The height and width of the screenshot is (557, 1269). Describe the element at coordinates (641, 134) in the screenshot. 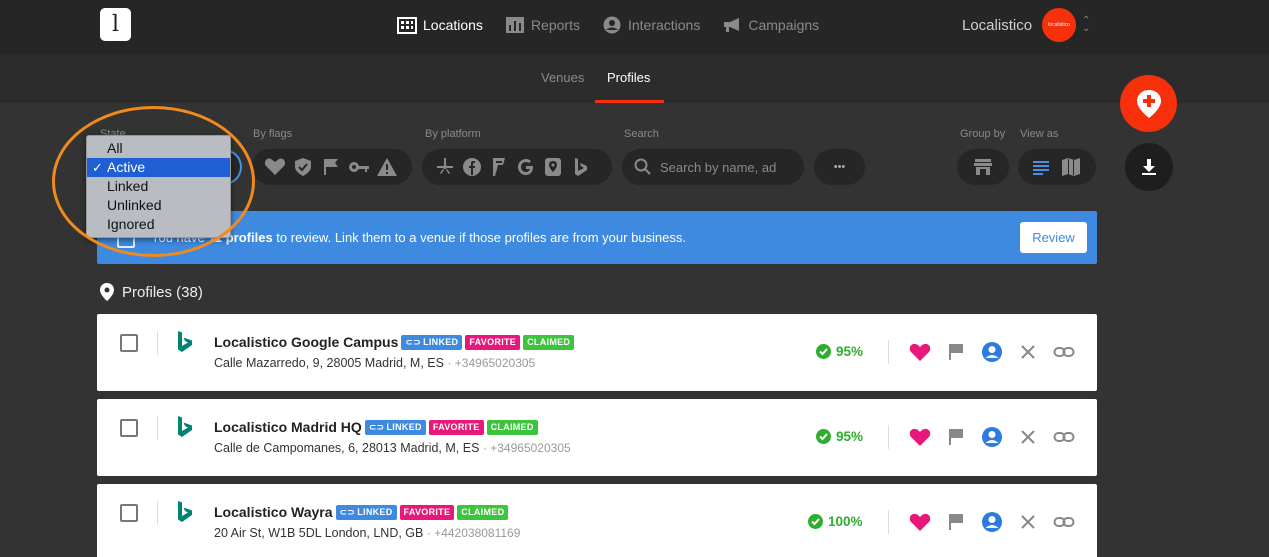

I see `search-label: Search` at that location.